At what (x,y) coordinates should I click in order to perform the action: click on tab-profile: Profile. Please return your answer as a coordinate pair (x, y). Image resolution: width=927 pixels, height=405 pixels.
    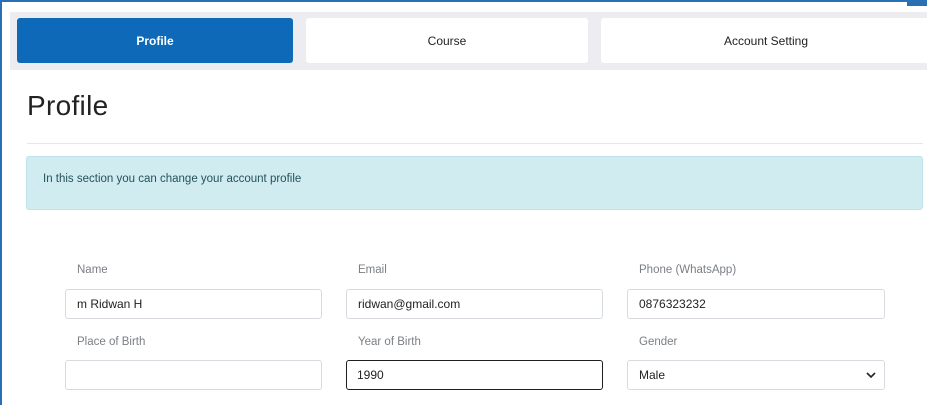
    Looking at the image, I should click on (155, 40).